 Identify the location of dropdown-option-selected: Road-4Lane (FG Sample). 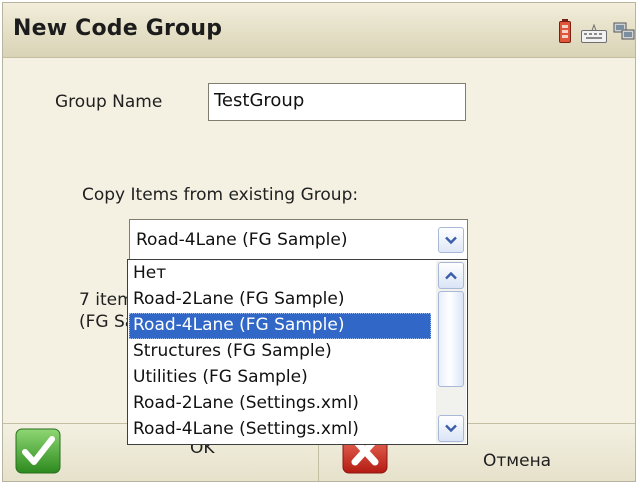
(280, 326).